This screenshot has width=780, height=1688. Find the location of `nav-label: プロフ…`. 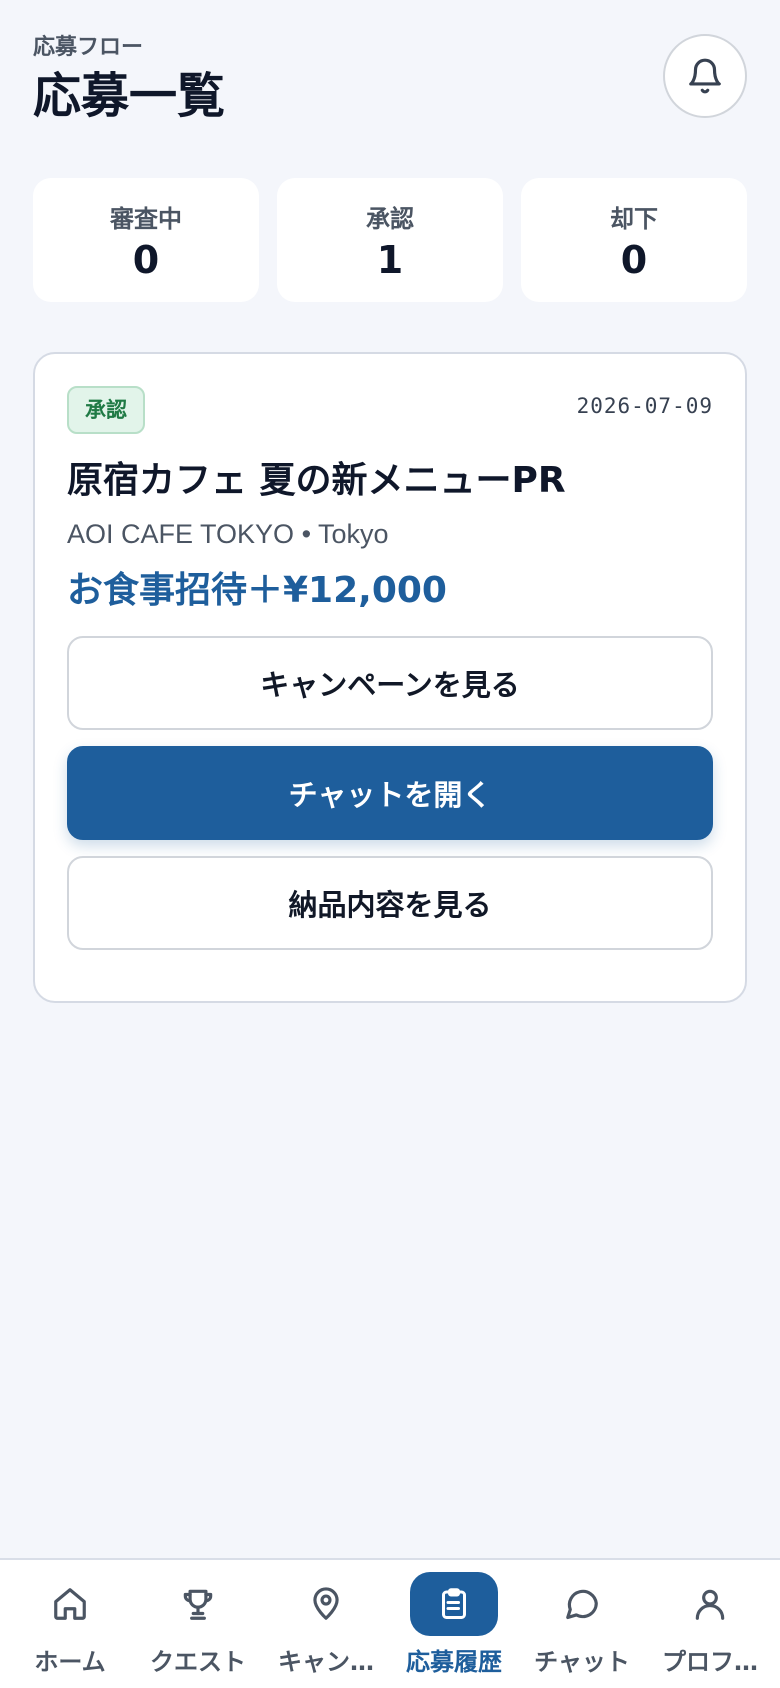

nav-label: プロフ… is located at coordinates (710, 1662).